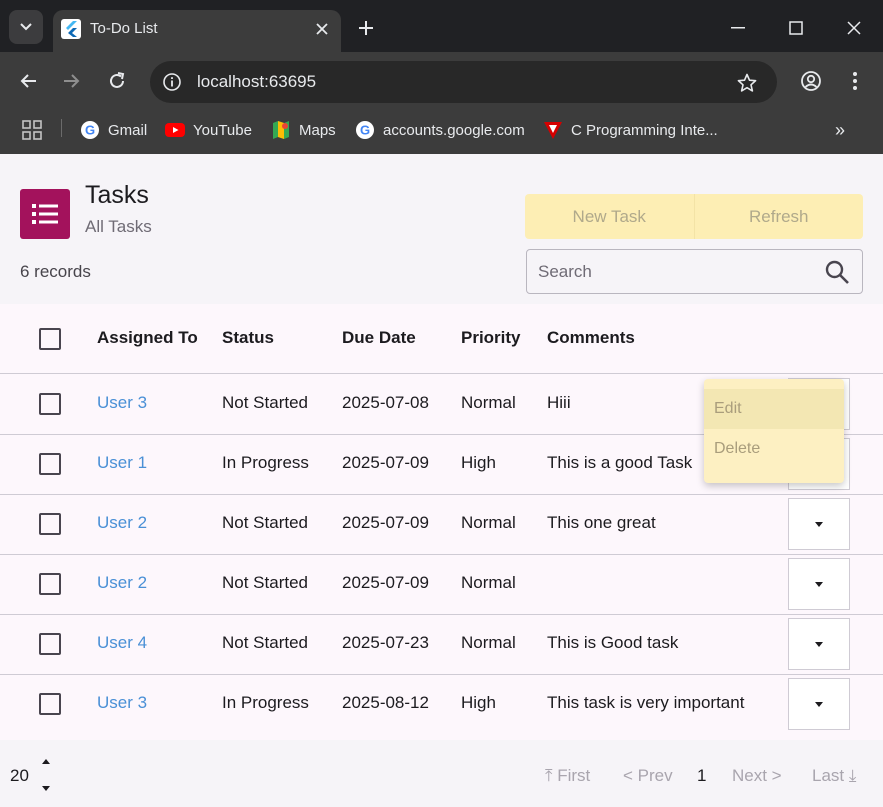  I want to click on last-page-button: Last ⤓, so click(834, 776).